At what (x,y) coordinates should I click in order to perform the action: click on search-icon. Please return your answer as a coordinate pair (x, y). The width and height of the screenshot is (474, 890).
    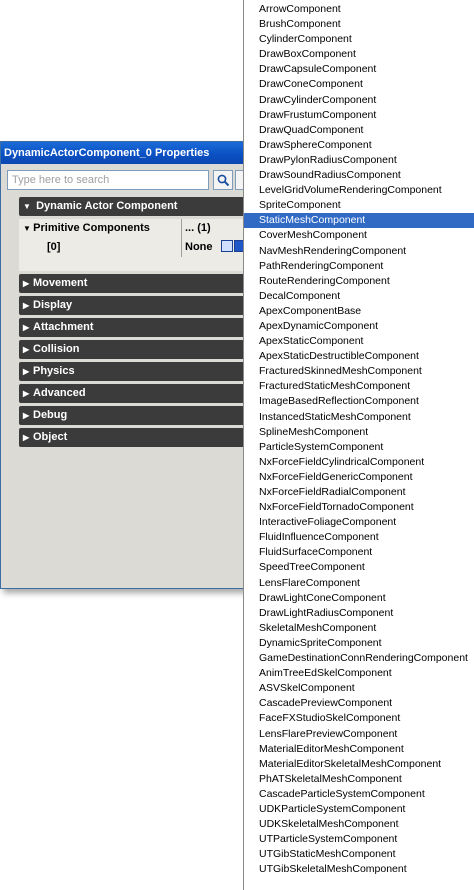
    Looking at the image, I should click on (223, 180).